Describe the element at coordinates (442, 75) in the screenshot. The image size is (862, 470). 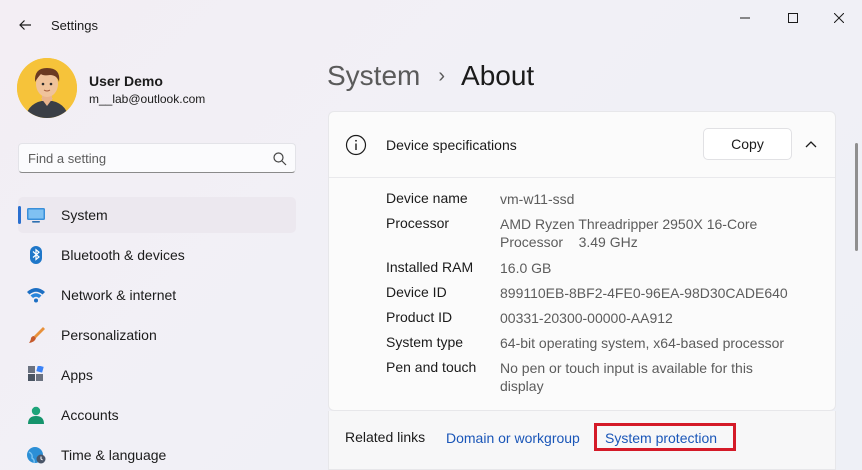
I see `chevron-right-icon: ›` at that location.